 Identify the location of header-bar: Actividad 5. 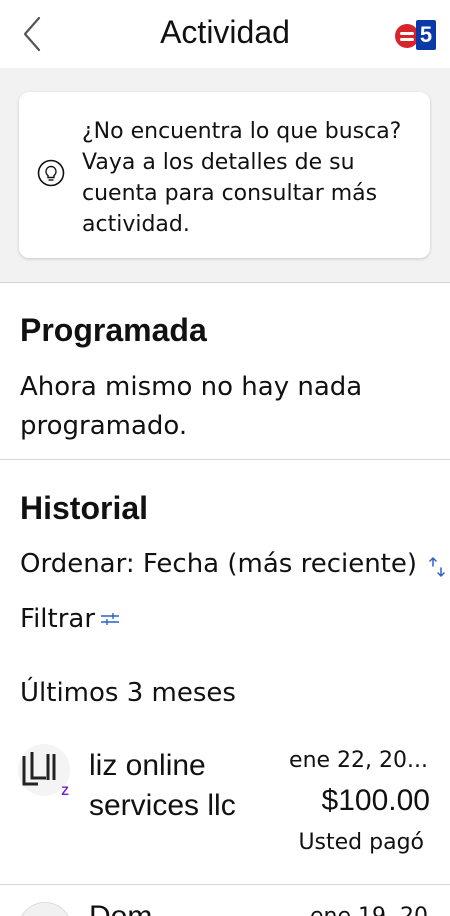
(225, 34).